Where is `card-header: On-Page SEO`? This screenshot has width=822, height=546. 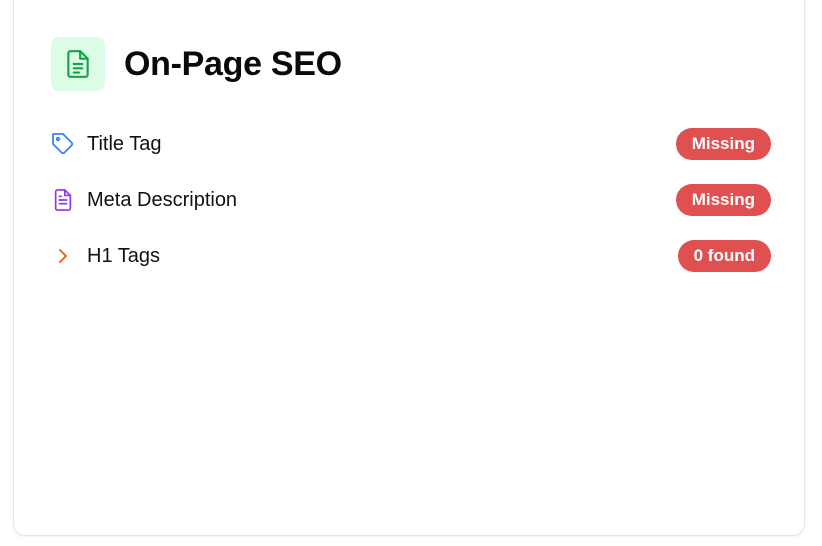
card-header: On-Page SEO is located at coordinates (196, 64).